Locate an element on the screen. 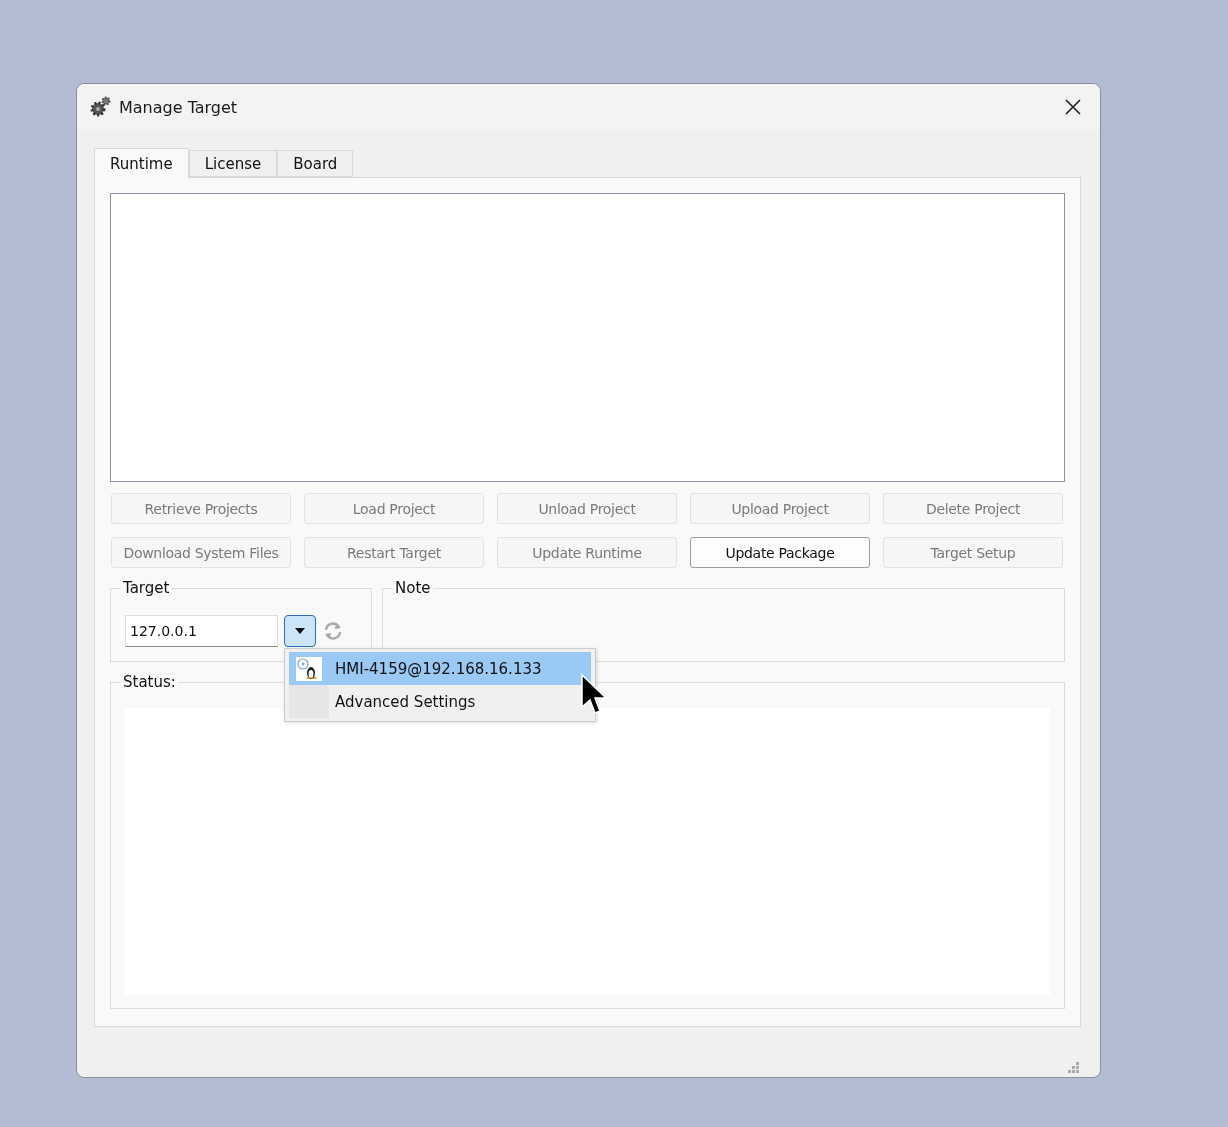 This screenshot has height=1127, width=1228. tab: License is located at coordinates (233, 163).